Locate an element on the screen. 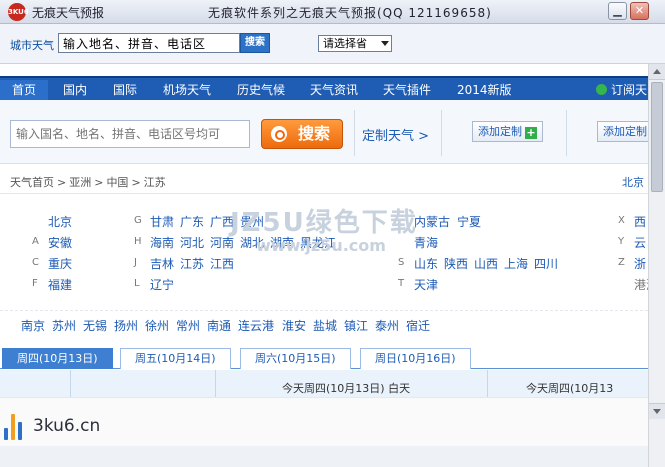  province-link: 江苏 is located at coordinates (192, 263).